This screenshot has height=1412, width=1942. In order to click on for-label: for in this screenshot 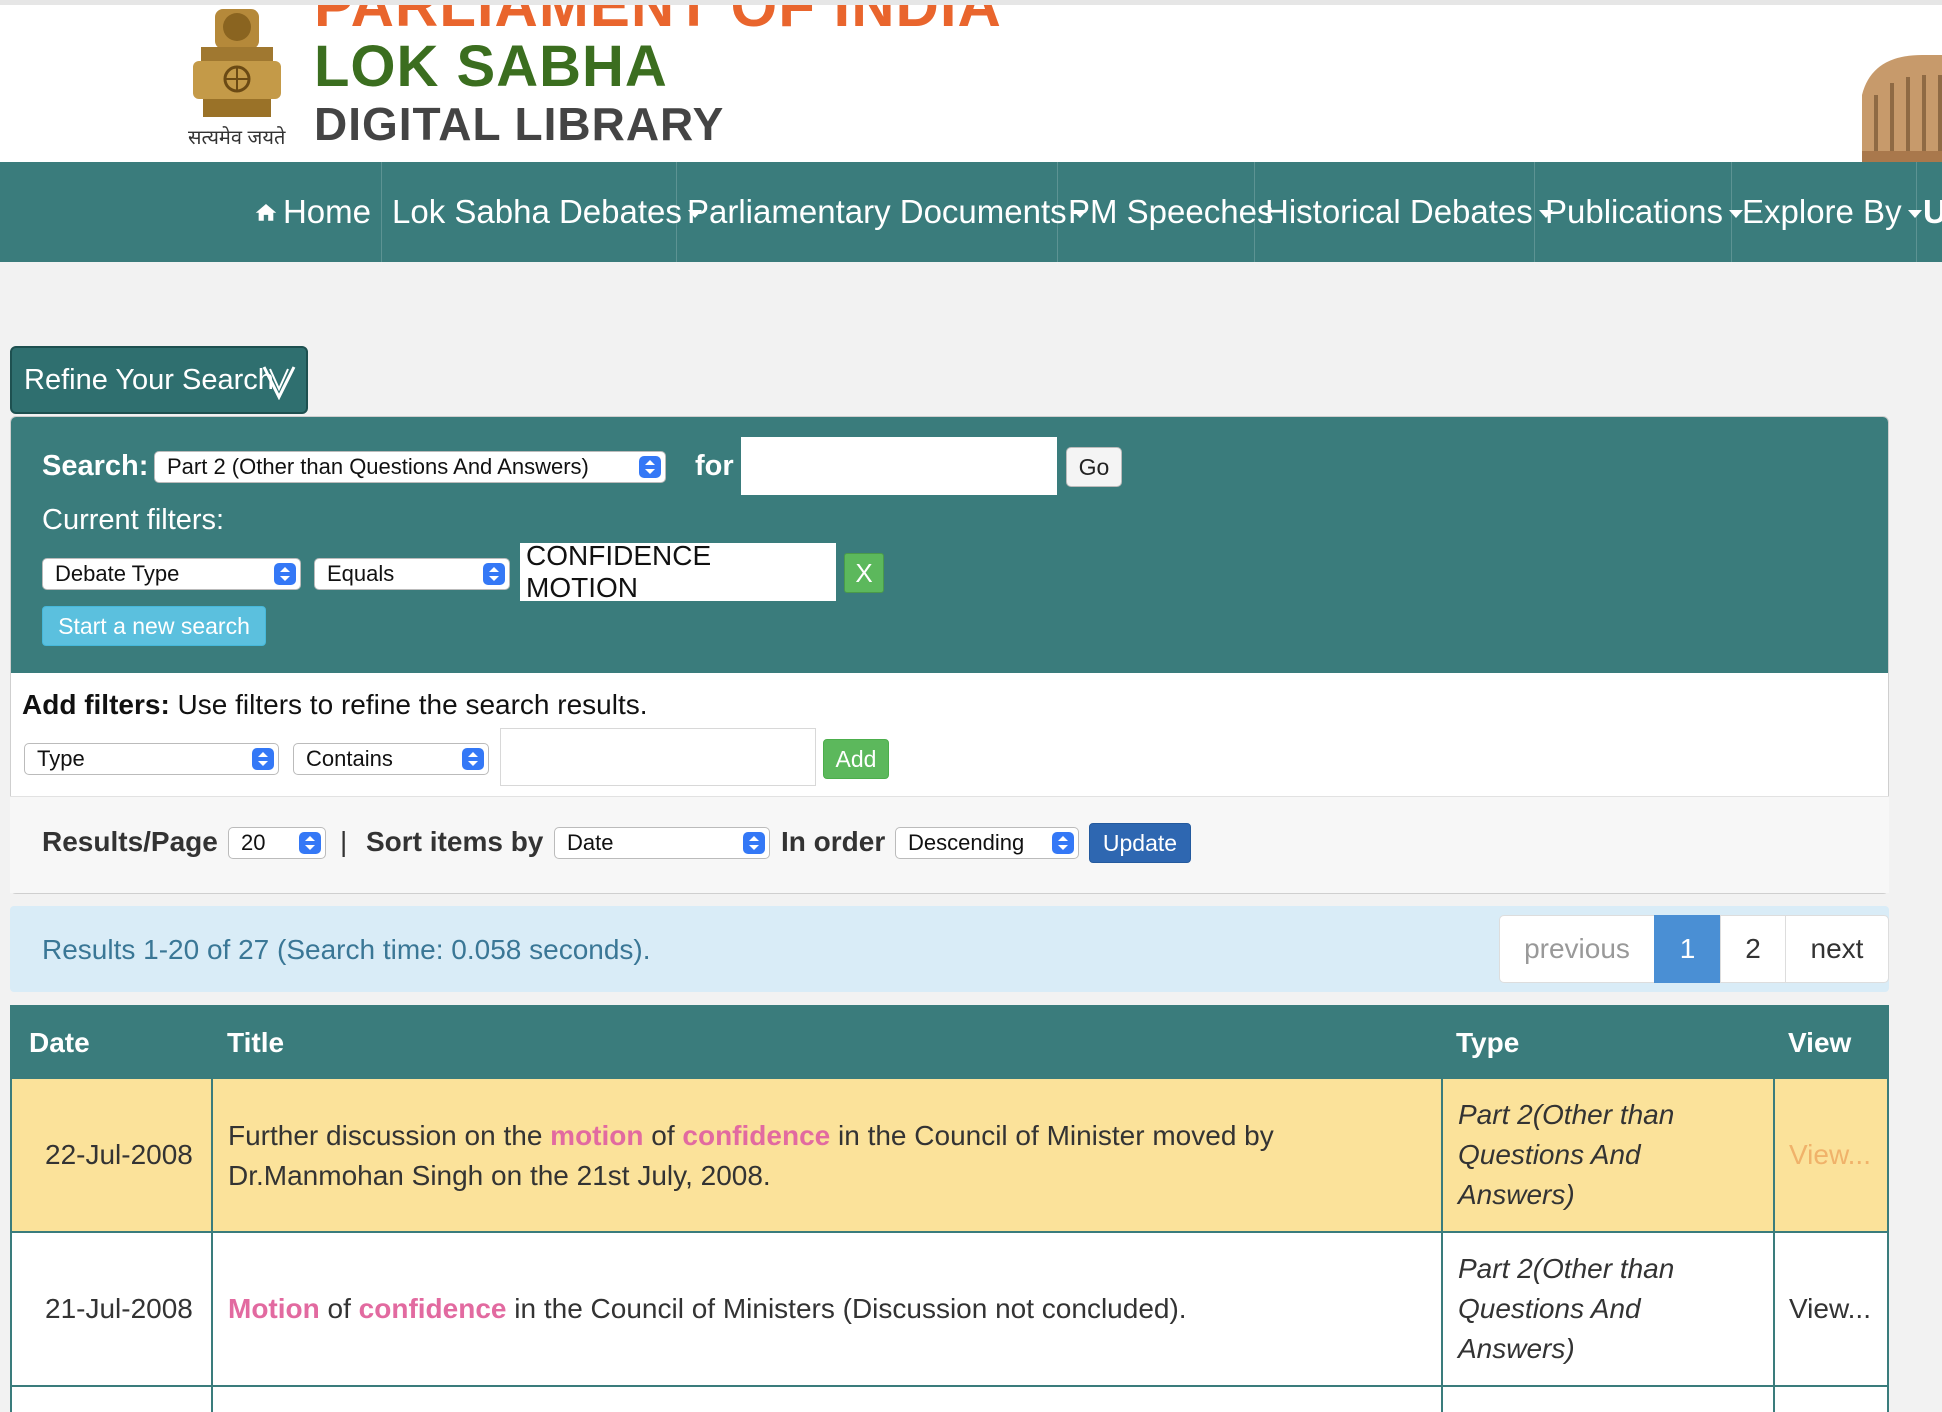, I will do `click(714, 466)`.